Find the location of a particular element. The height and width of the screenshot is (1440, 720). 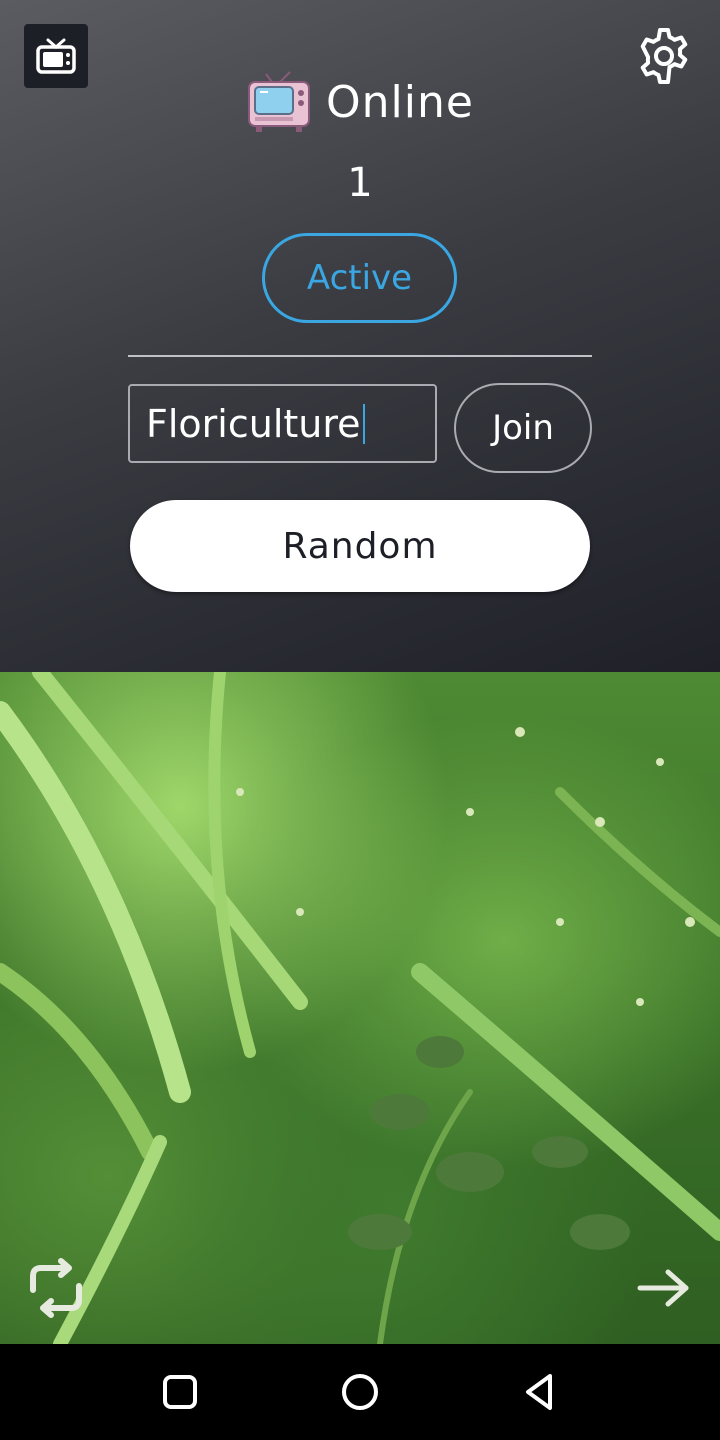

circle-icon is located at coordinates (360, 1392).